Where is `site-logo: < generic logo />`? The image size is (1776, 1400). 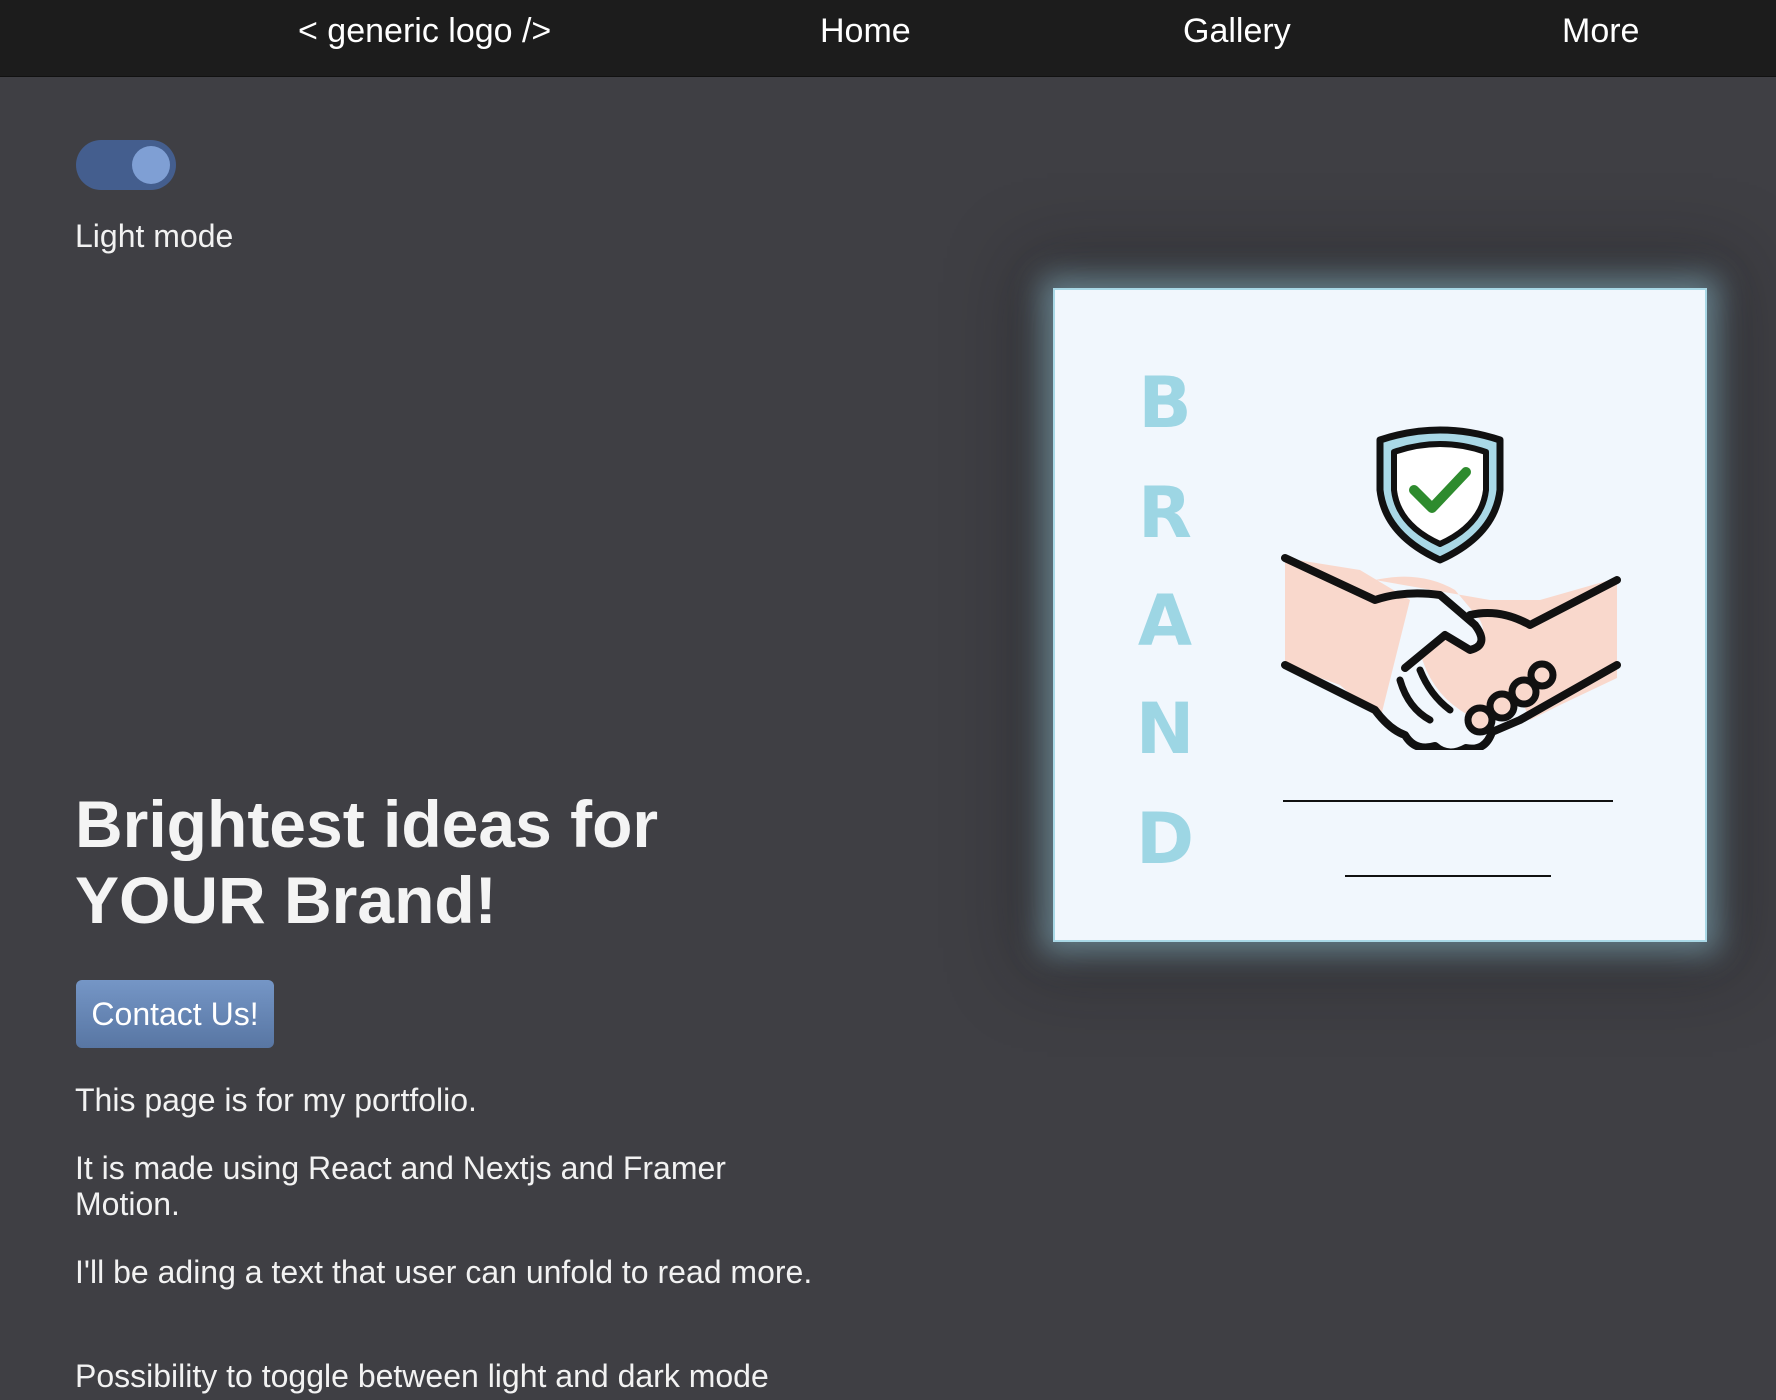
site-logo: < generic logo /> is located at coordinates (424, 32).